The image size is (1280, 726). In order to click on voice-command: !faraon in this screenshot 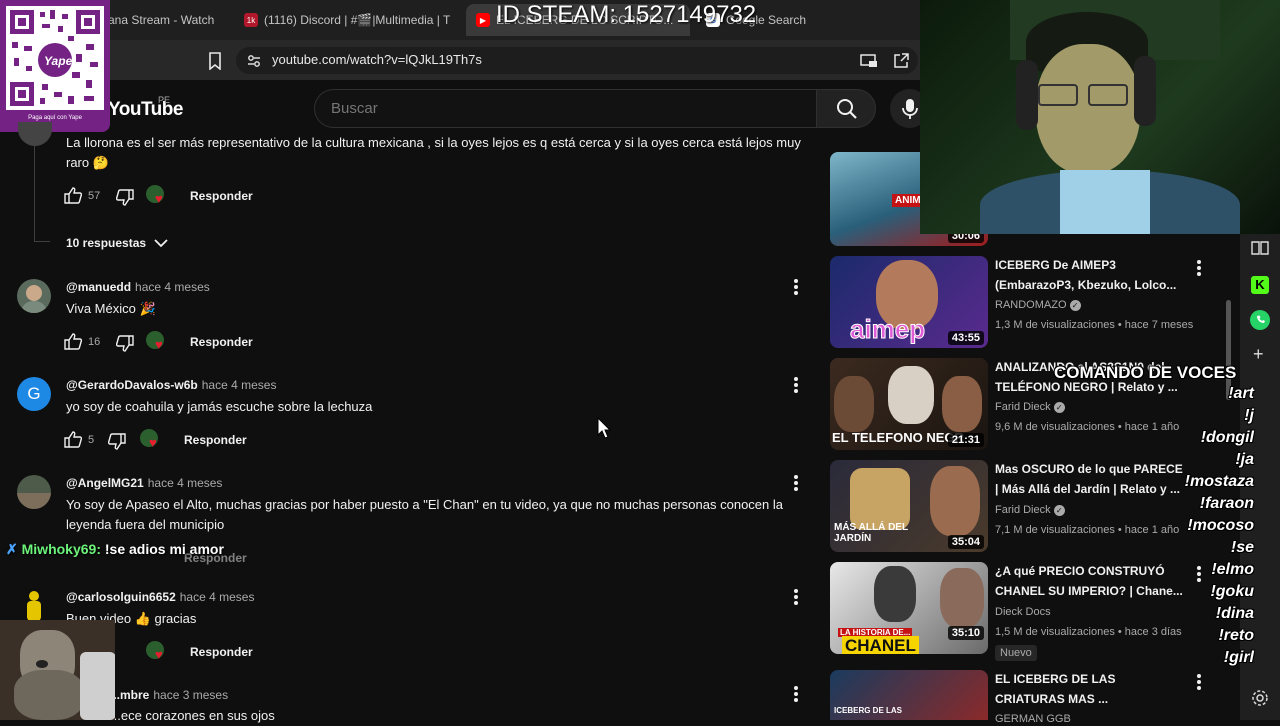, I will do `click(1226, 503)`.